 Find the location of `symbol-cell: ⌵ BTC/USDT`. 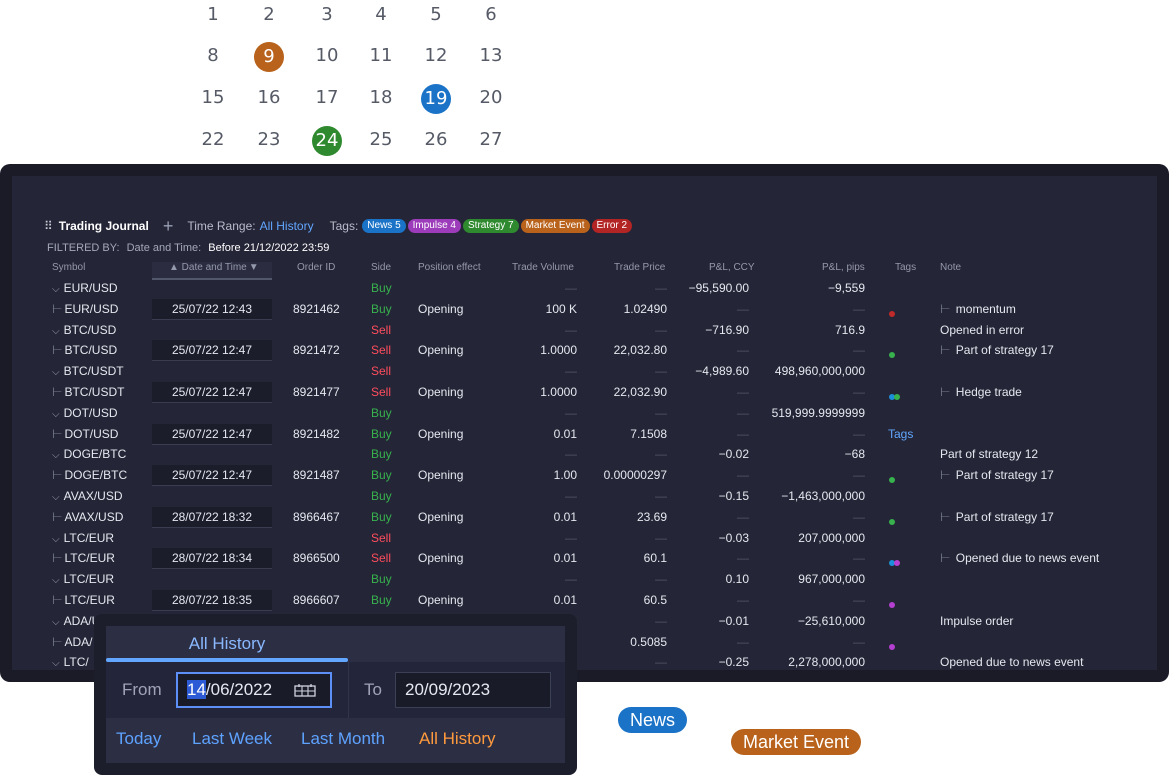

symbol-cell: ⌵ BTC/USDT is located at coordinates (88, 371).